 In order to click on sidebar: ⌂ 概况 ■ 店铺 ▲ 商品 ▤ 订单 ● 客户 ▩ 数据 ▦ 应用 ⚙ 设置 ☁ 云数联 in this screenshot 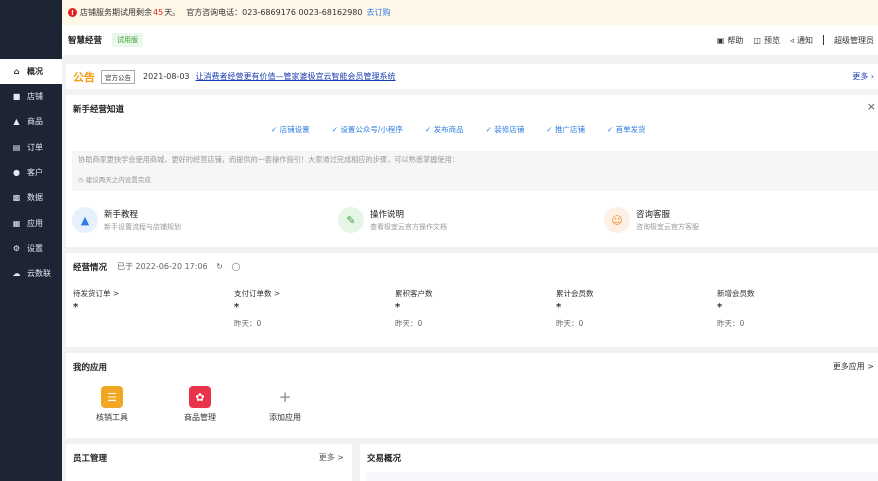, I will do `click(31, 240)`.